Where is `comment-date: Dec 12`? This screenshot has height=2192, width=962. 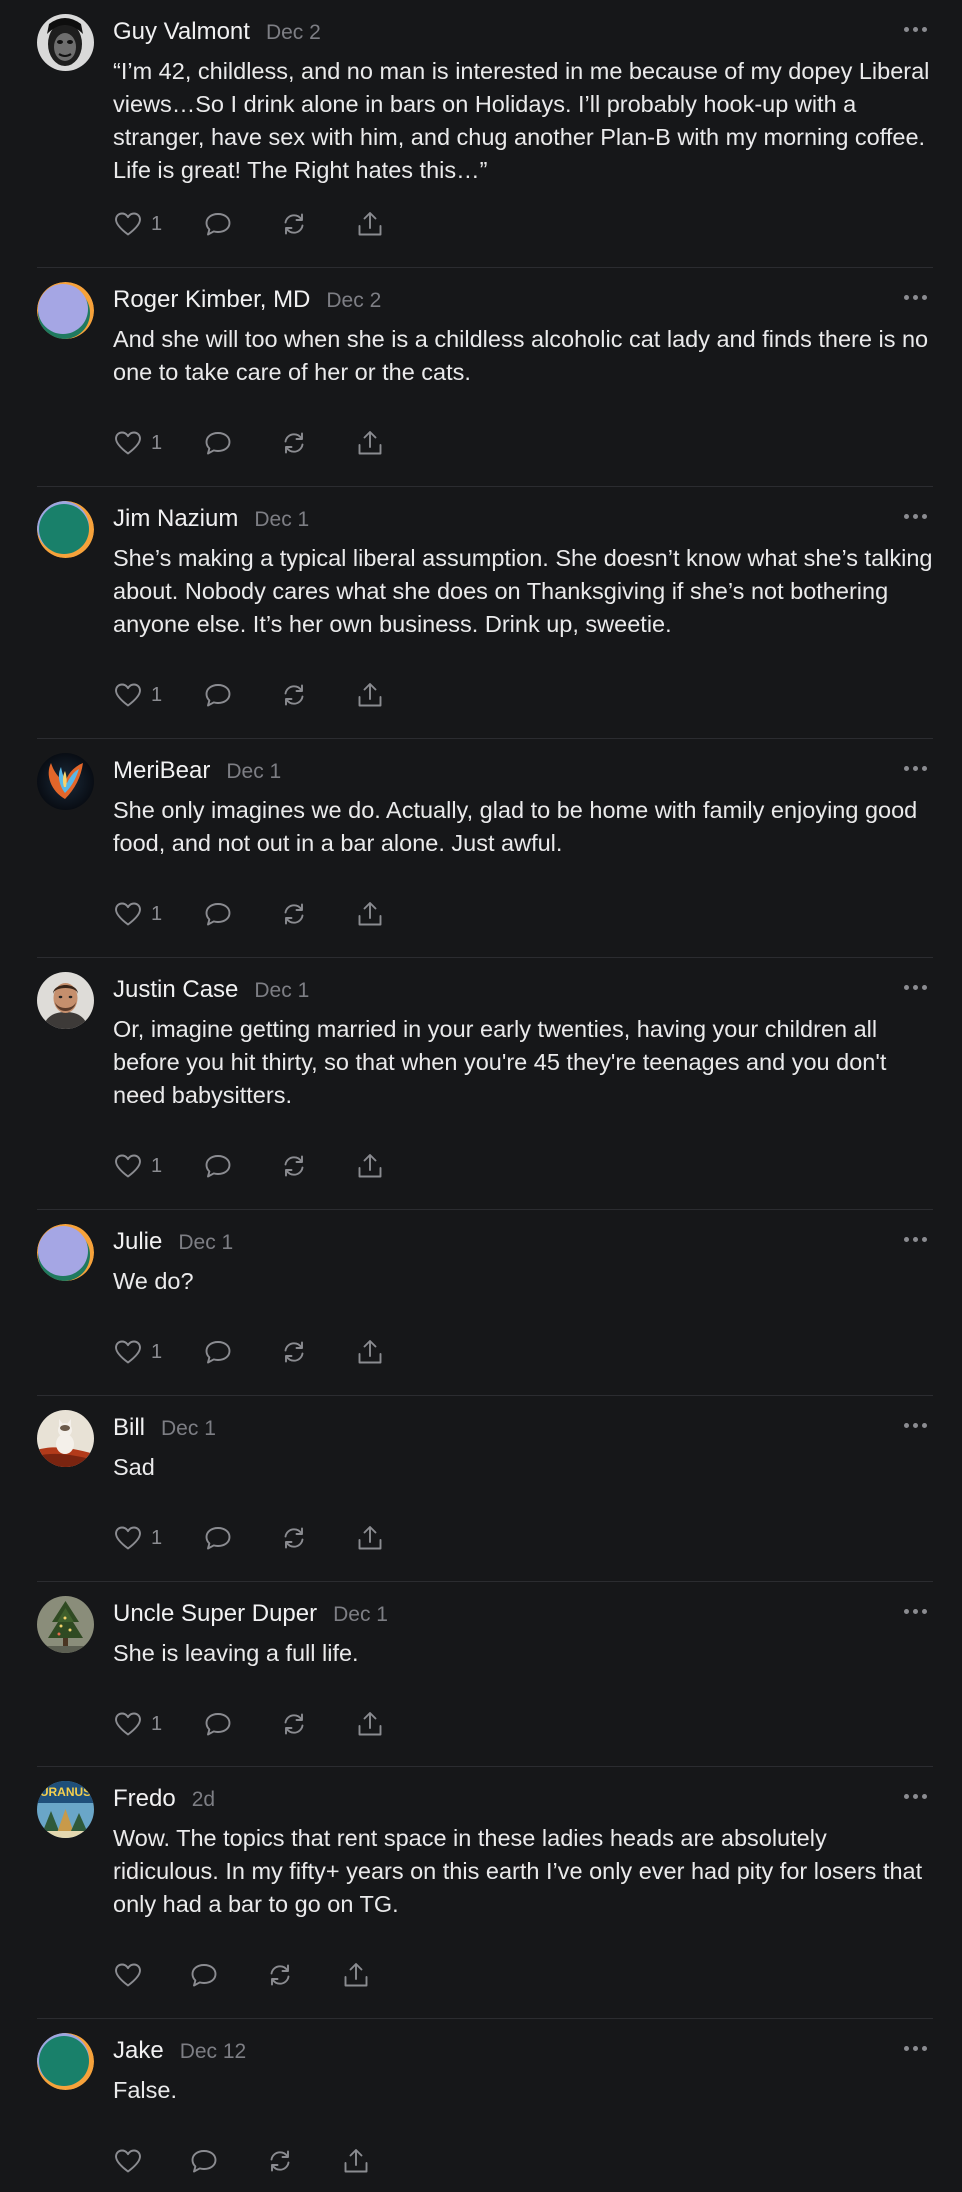 comment-date: Dec 12 is located at coordinates (213, 2052).